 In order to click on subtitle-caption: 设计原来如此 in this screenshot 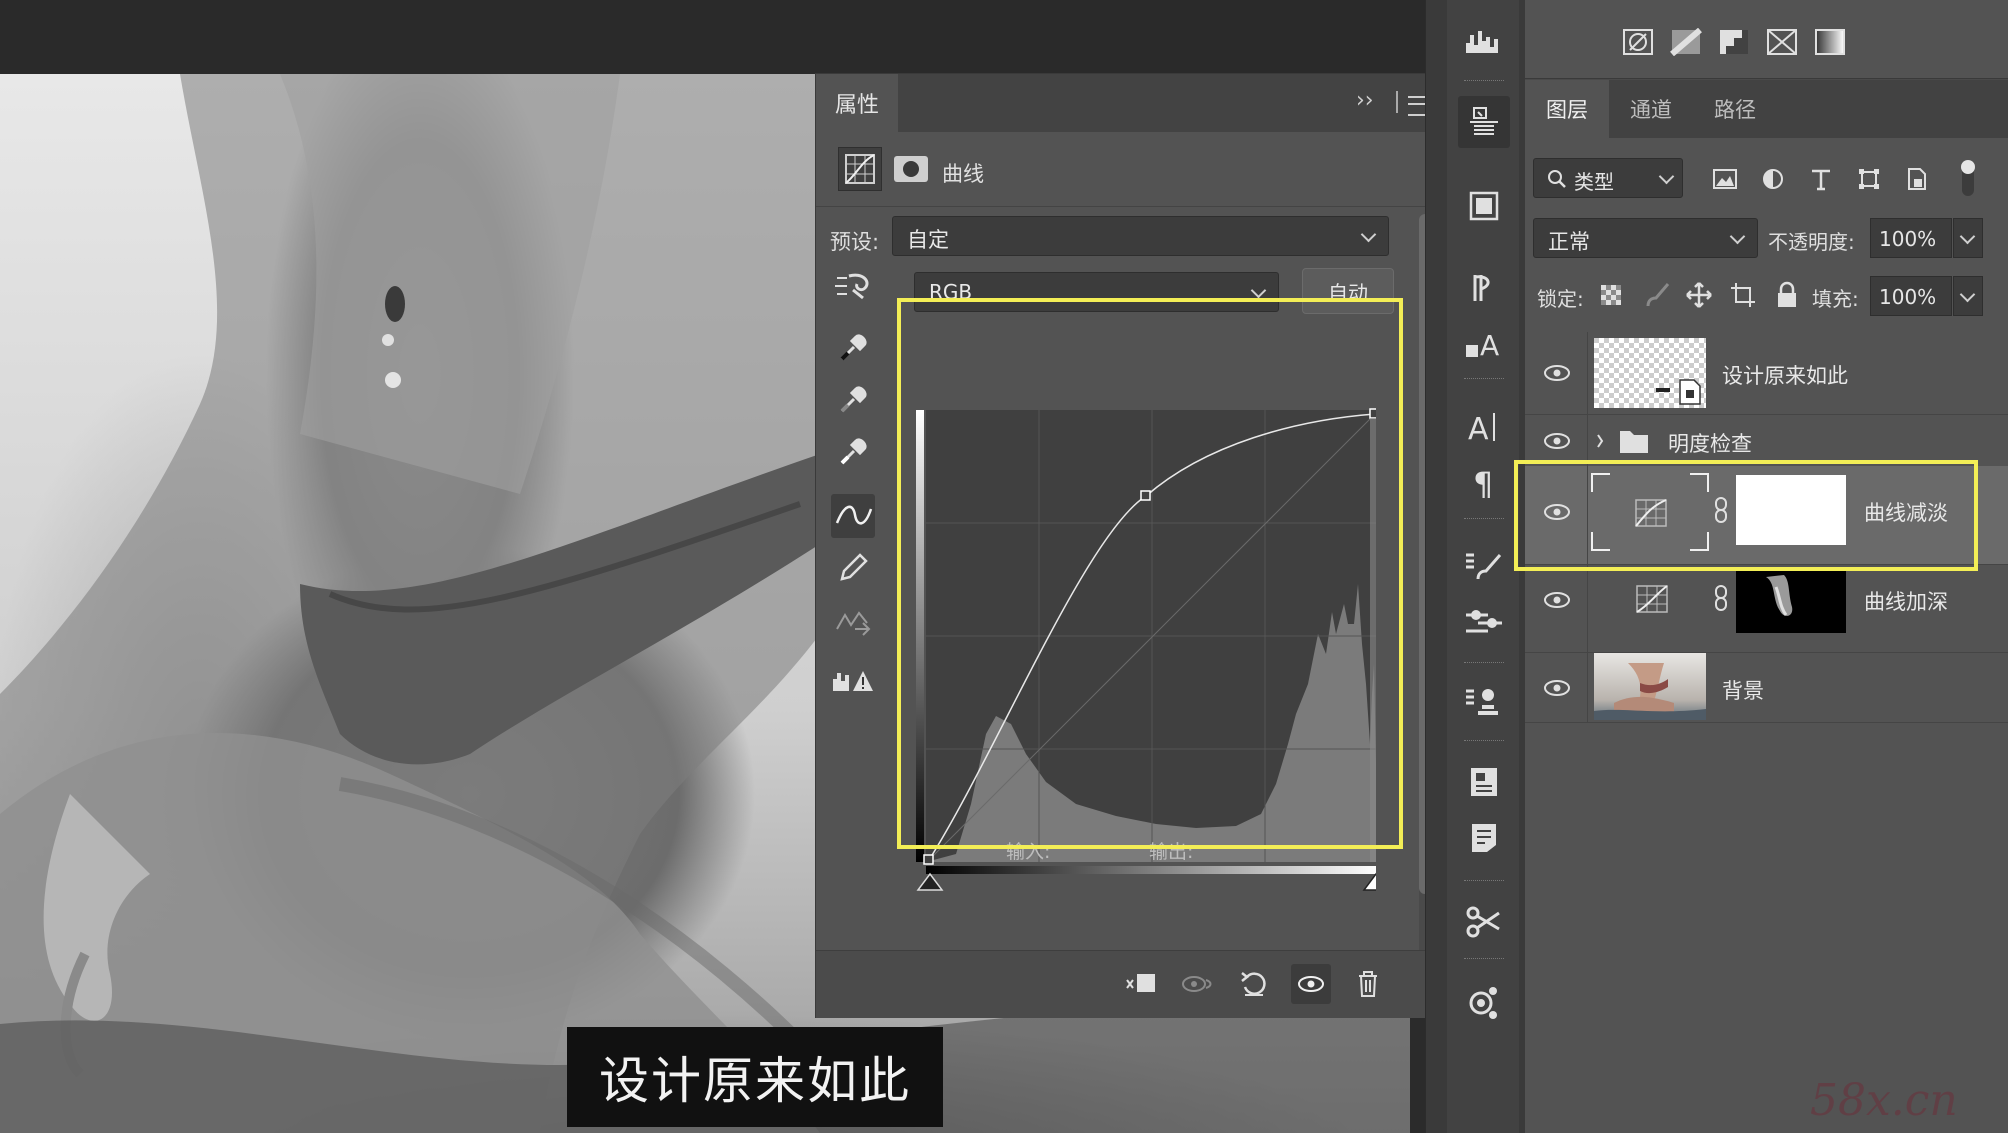, I will do `click(755, 1077)`.